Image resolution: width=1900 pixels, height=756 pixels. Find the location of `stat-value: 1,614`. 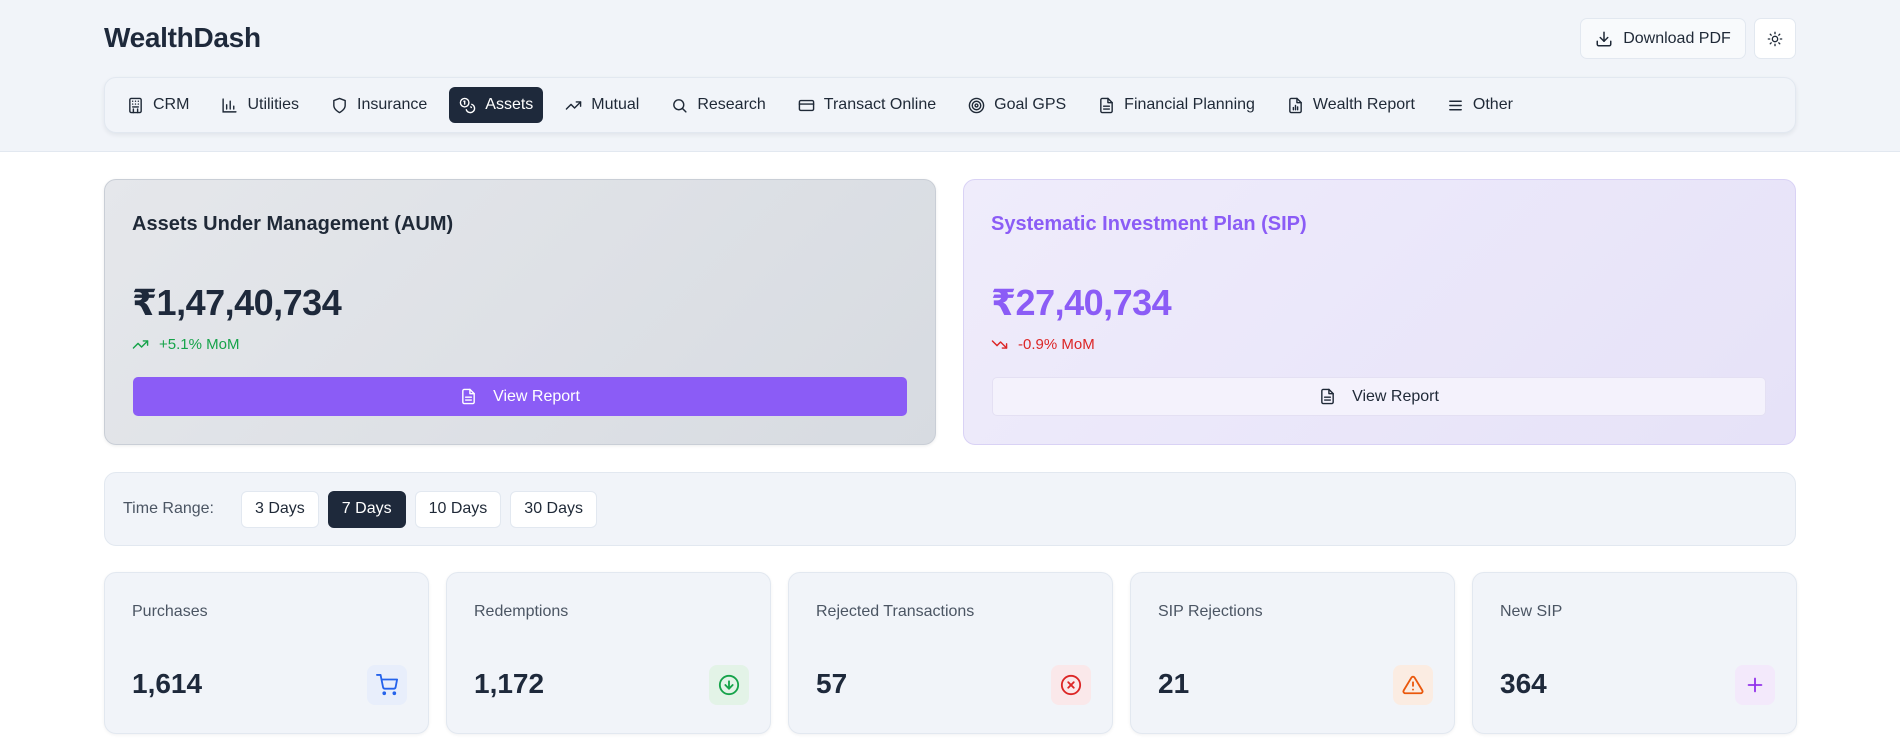

stat-value: 1,614 is located at coordinates (167, 683).